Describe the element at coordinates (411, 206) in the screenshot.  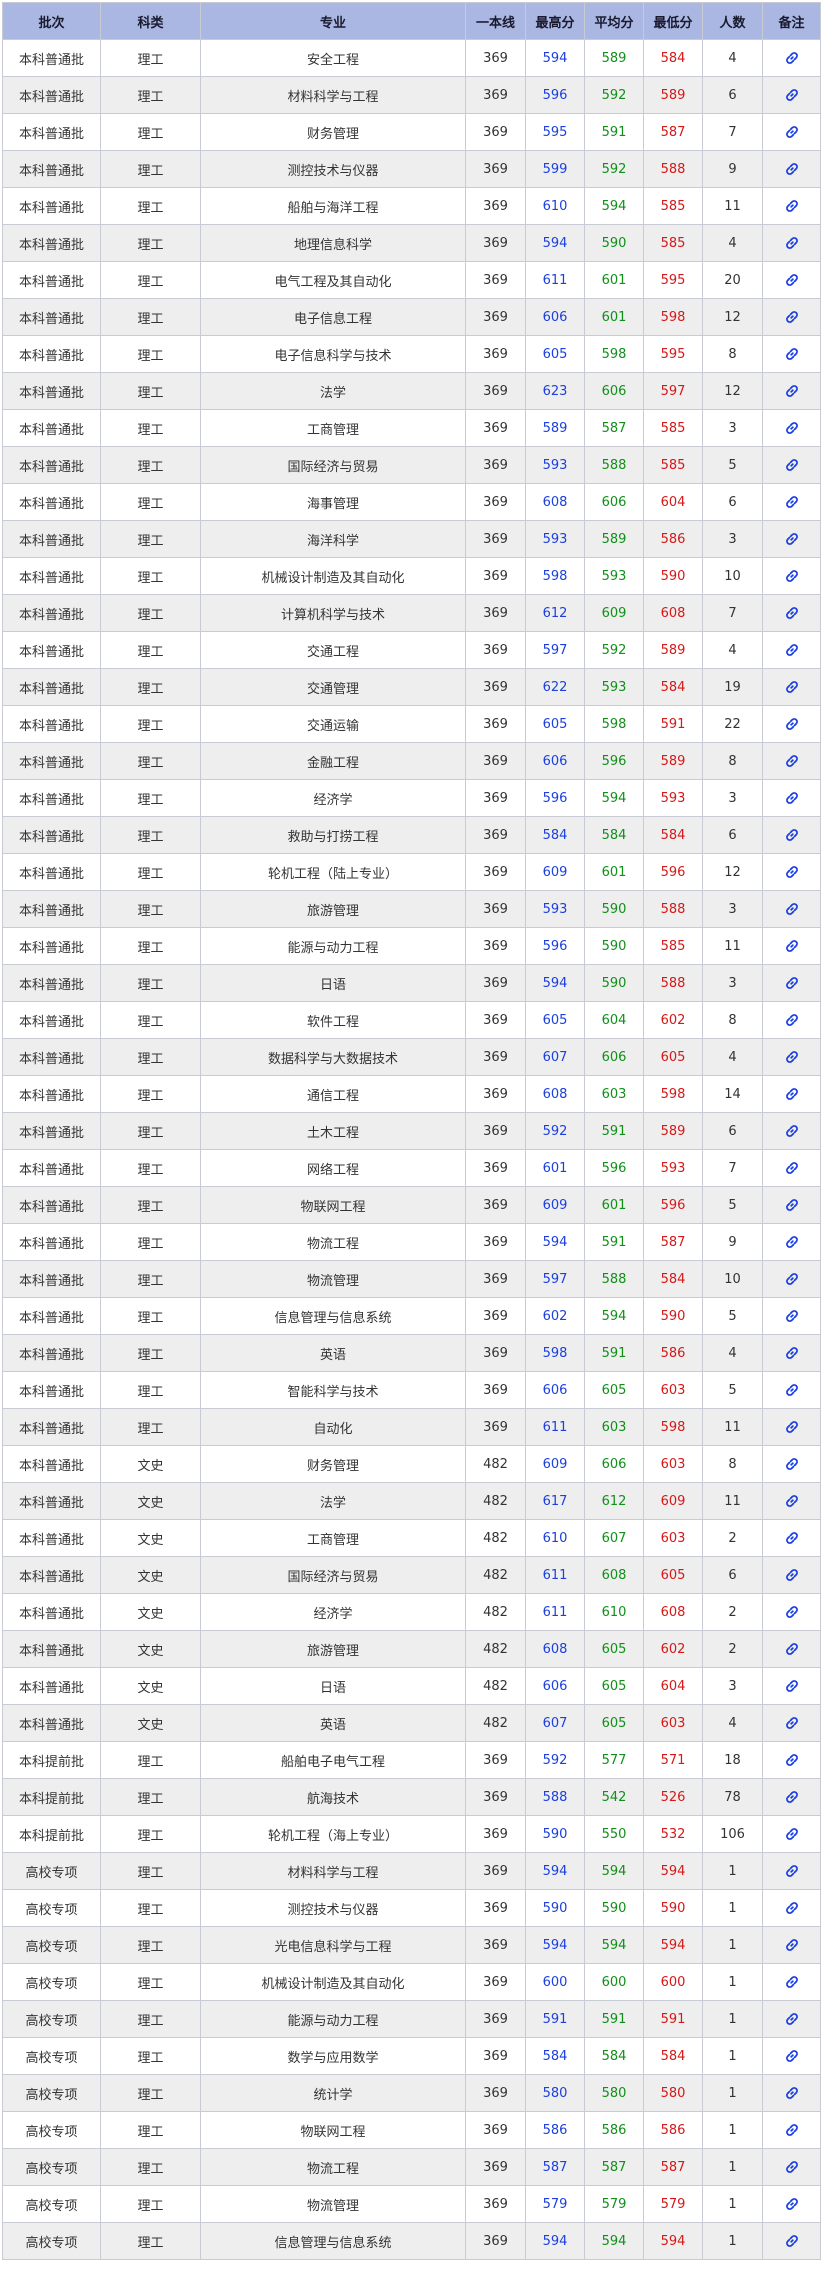
I see `table-row: 本科普通批 理工 船舶与海洋工程 369 610 594 585 11` at that location.